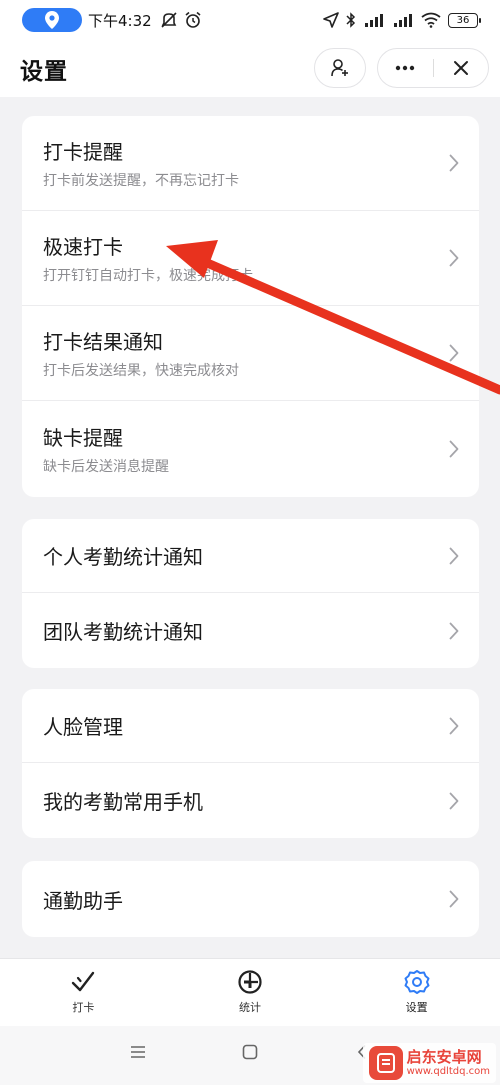  Describe the element at coordinates (83, 981) in the screenshot. I see `check-icon` at that location.